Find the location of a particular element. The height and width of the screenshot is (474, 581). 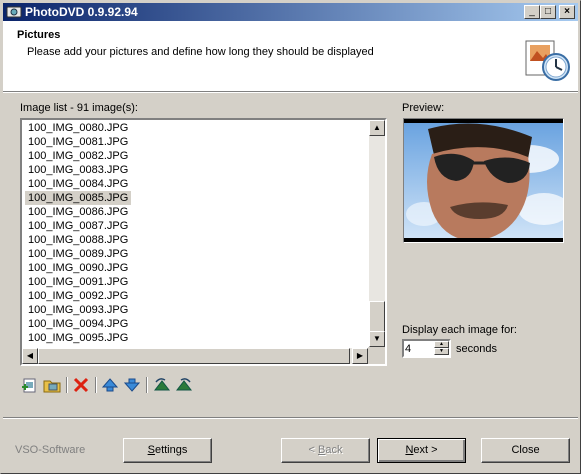

list-item: 100_IMG_0084.JPG is located at coordinates (78, 184).